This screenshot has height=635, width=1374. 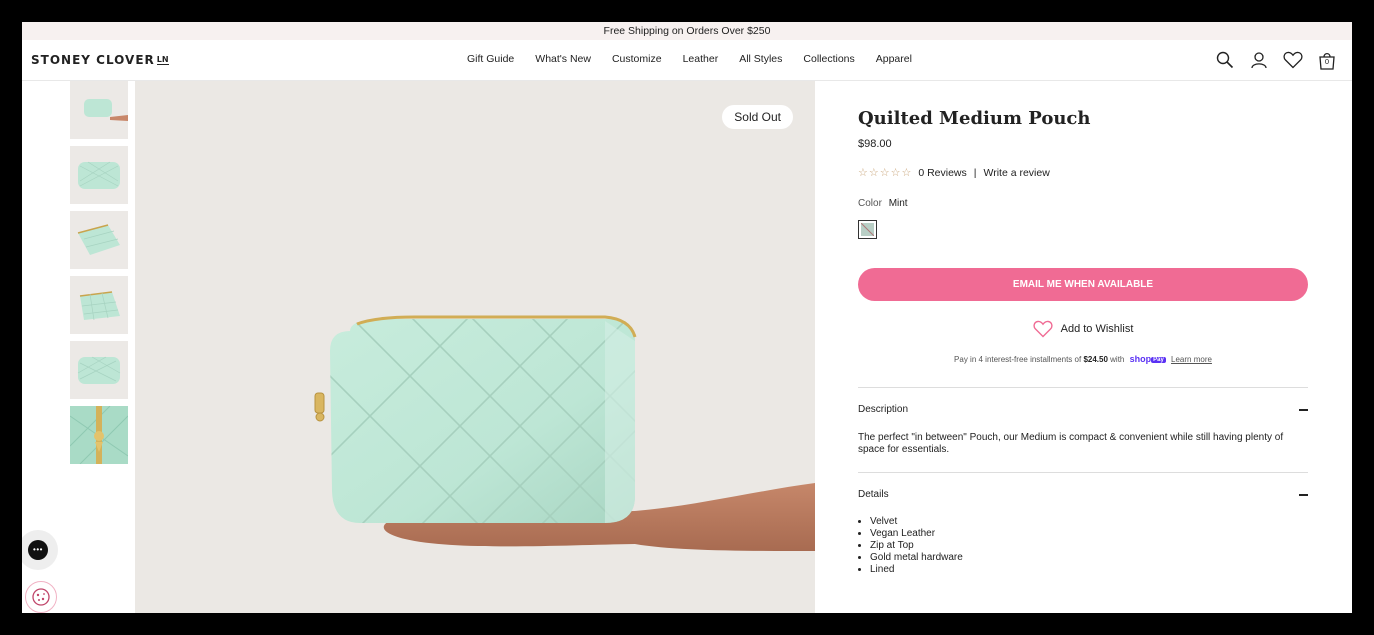 I want to click on announcement-bar: Free Shipping on Orders Over $250, so click(x=687, y=31).